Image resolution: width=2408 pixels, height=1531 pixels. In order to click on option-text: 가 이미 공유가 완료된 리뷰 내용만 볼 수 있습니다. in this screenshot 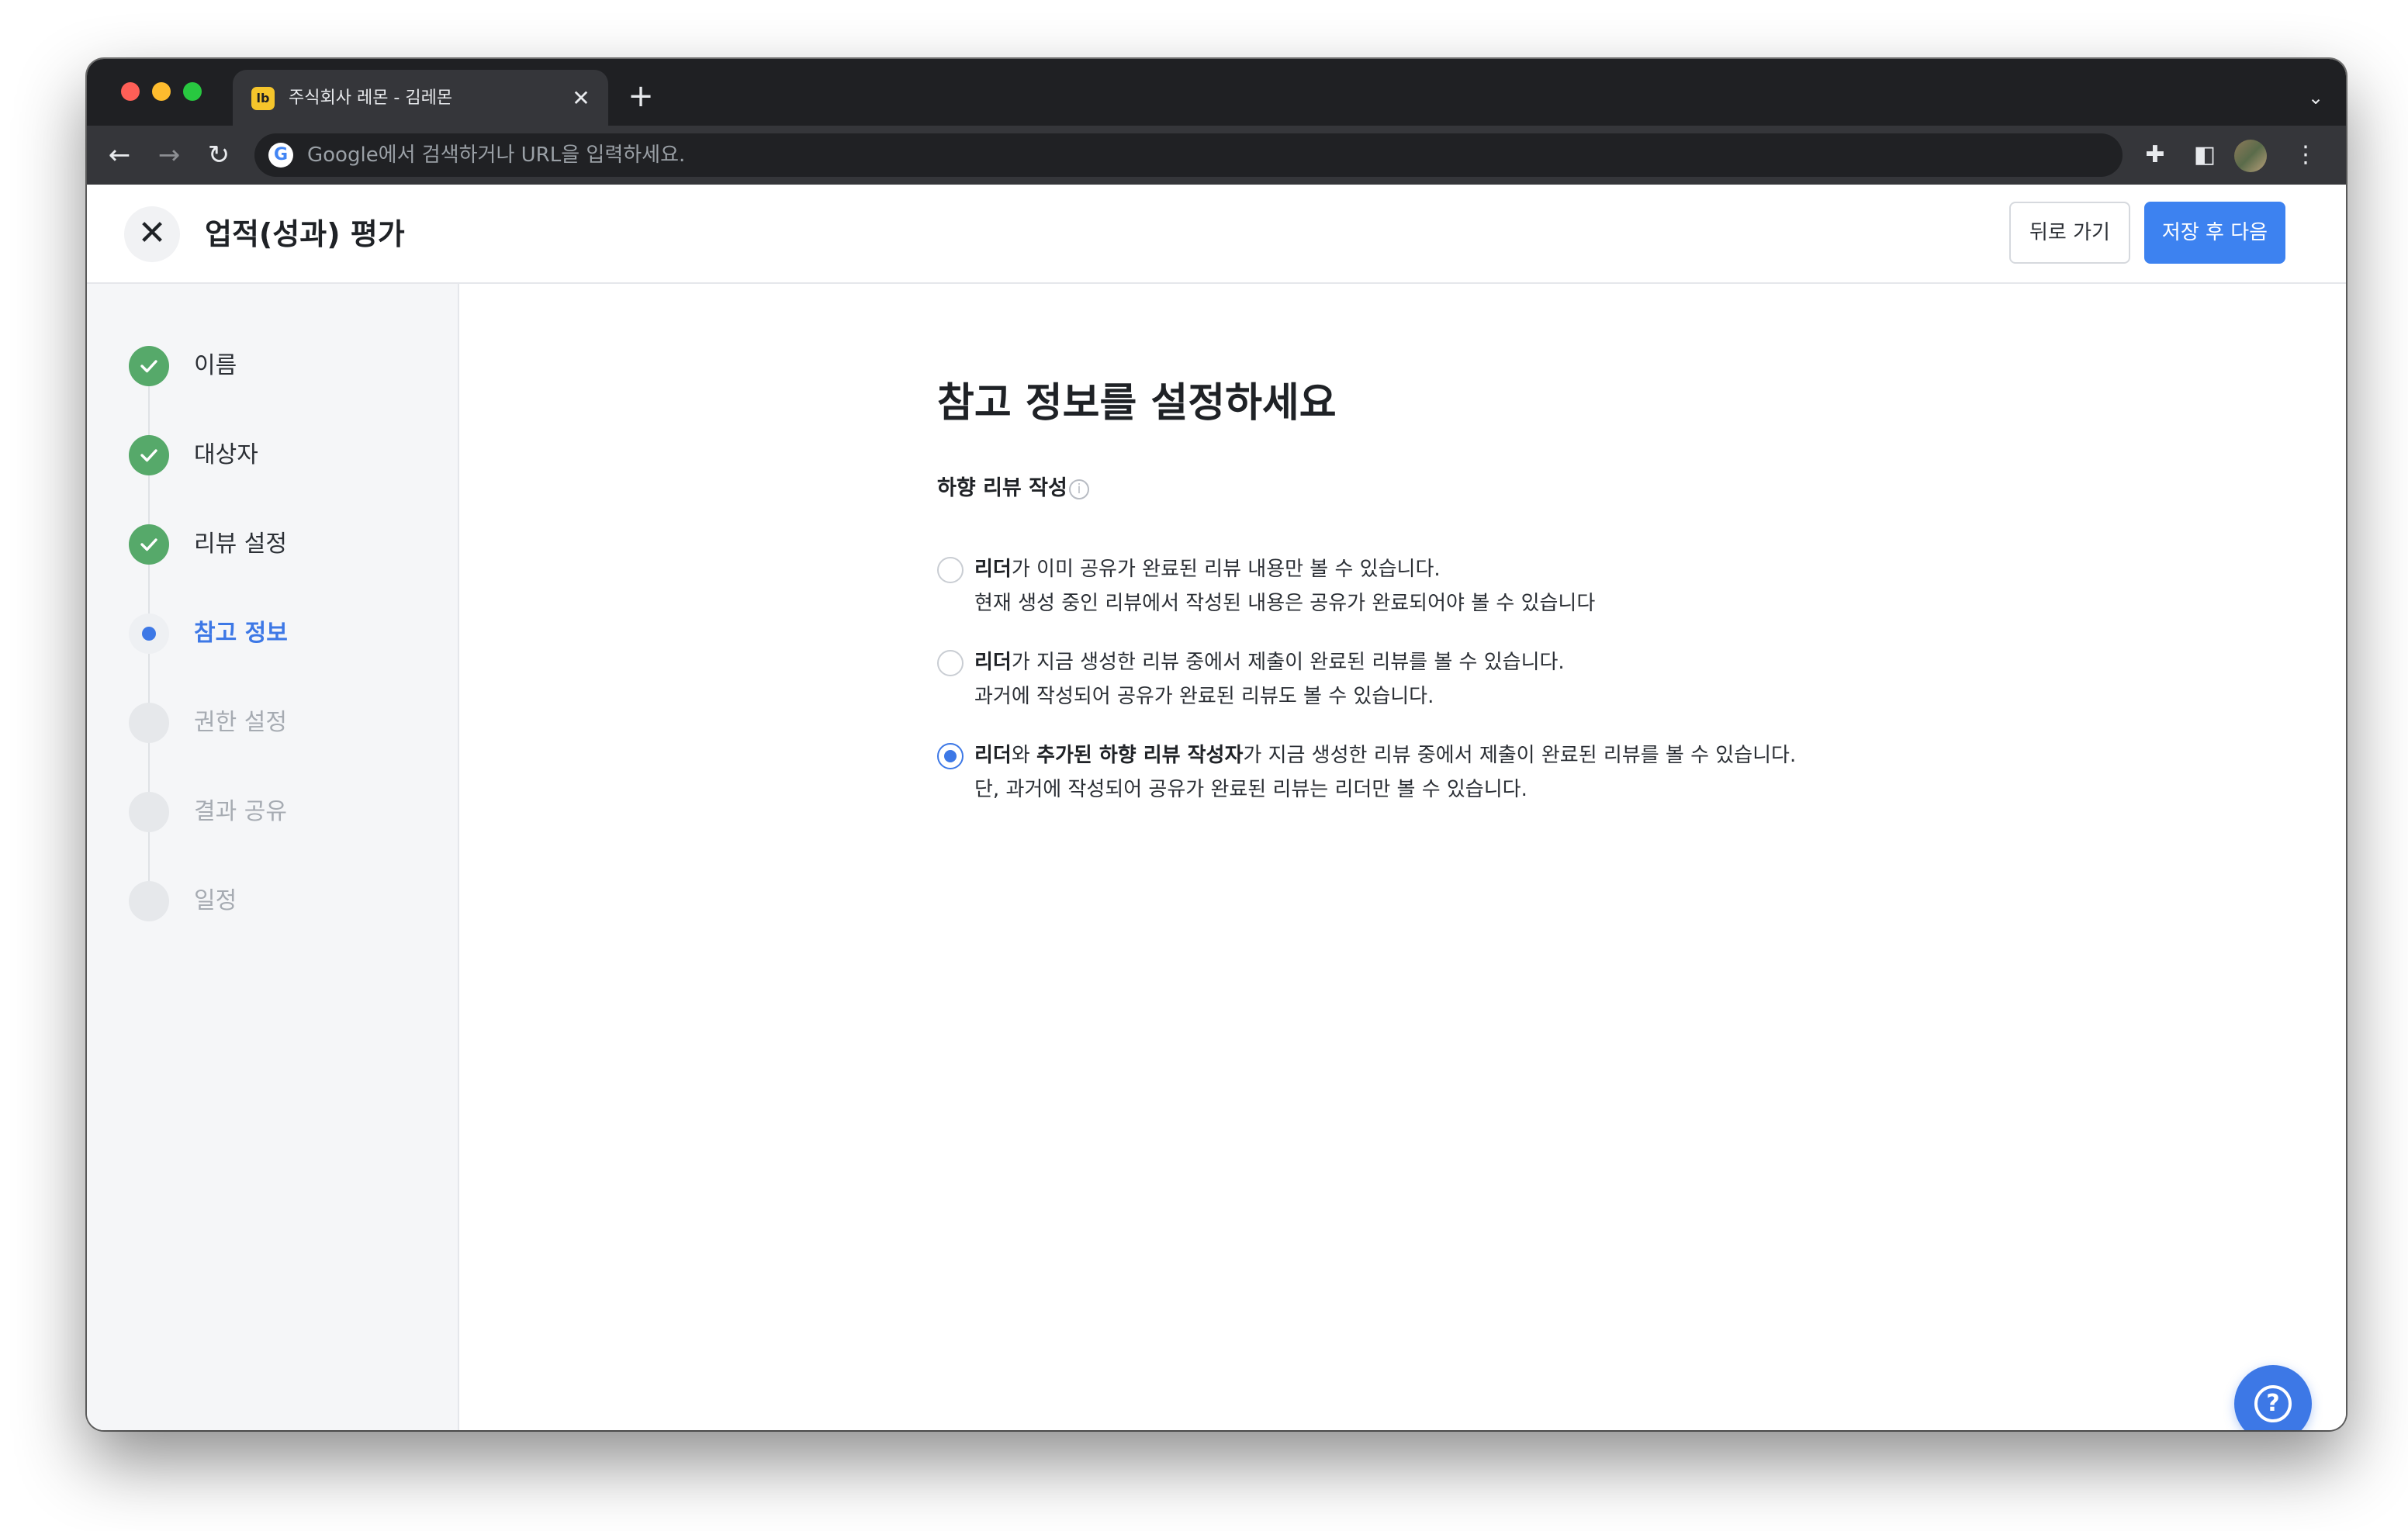, I will do `click(1226, 569)`.